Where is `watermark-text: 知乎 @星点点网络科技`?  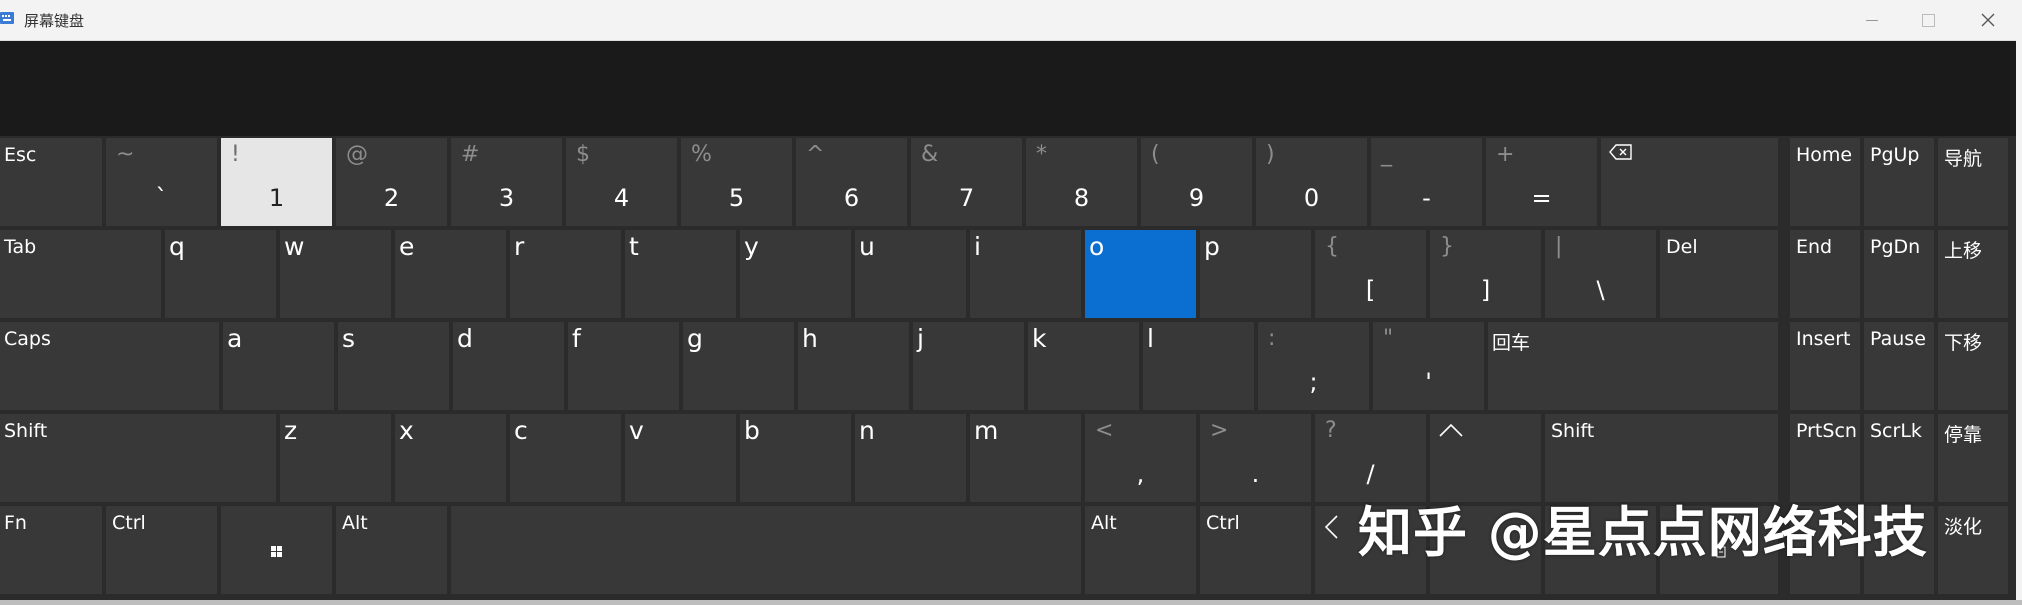
watermark-text: 知乎 @星点点网络科技 is located at coordinates (1643, 532).